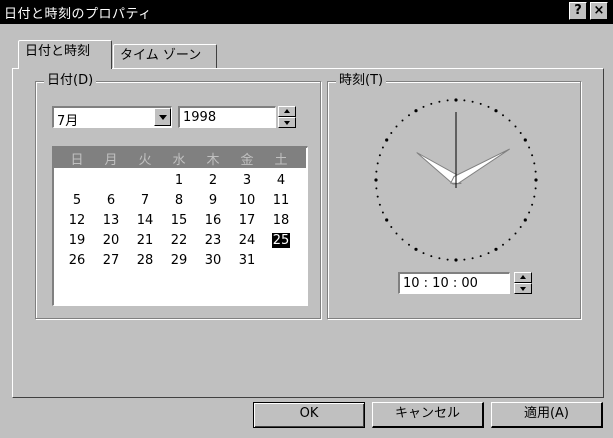 The height and width of the screenshot is (438, 613). I want to click on calendar-day: 19, so click(77, 241).